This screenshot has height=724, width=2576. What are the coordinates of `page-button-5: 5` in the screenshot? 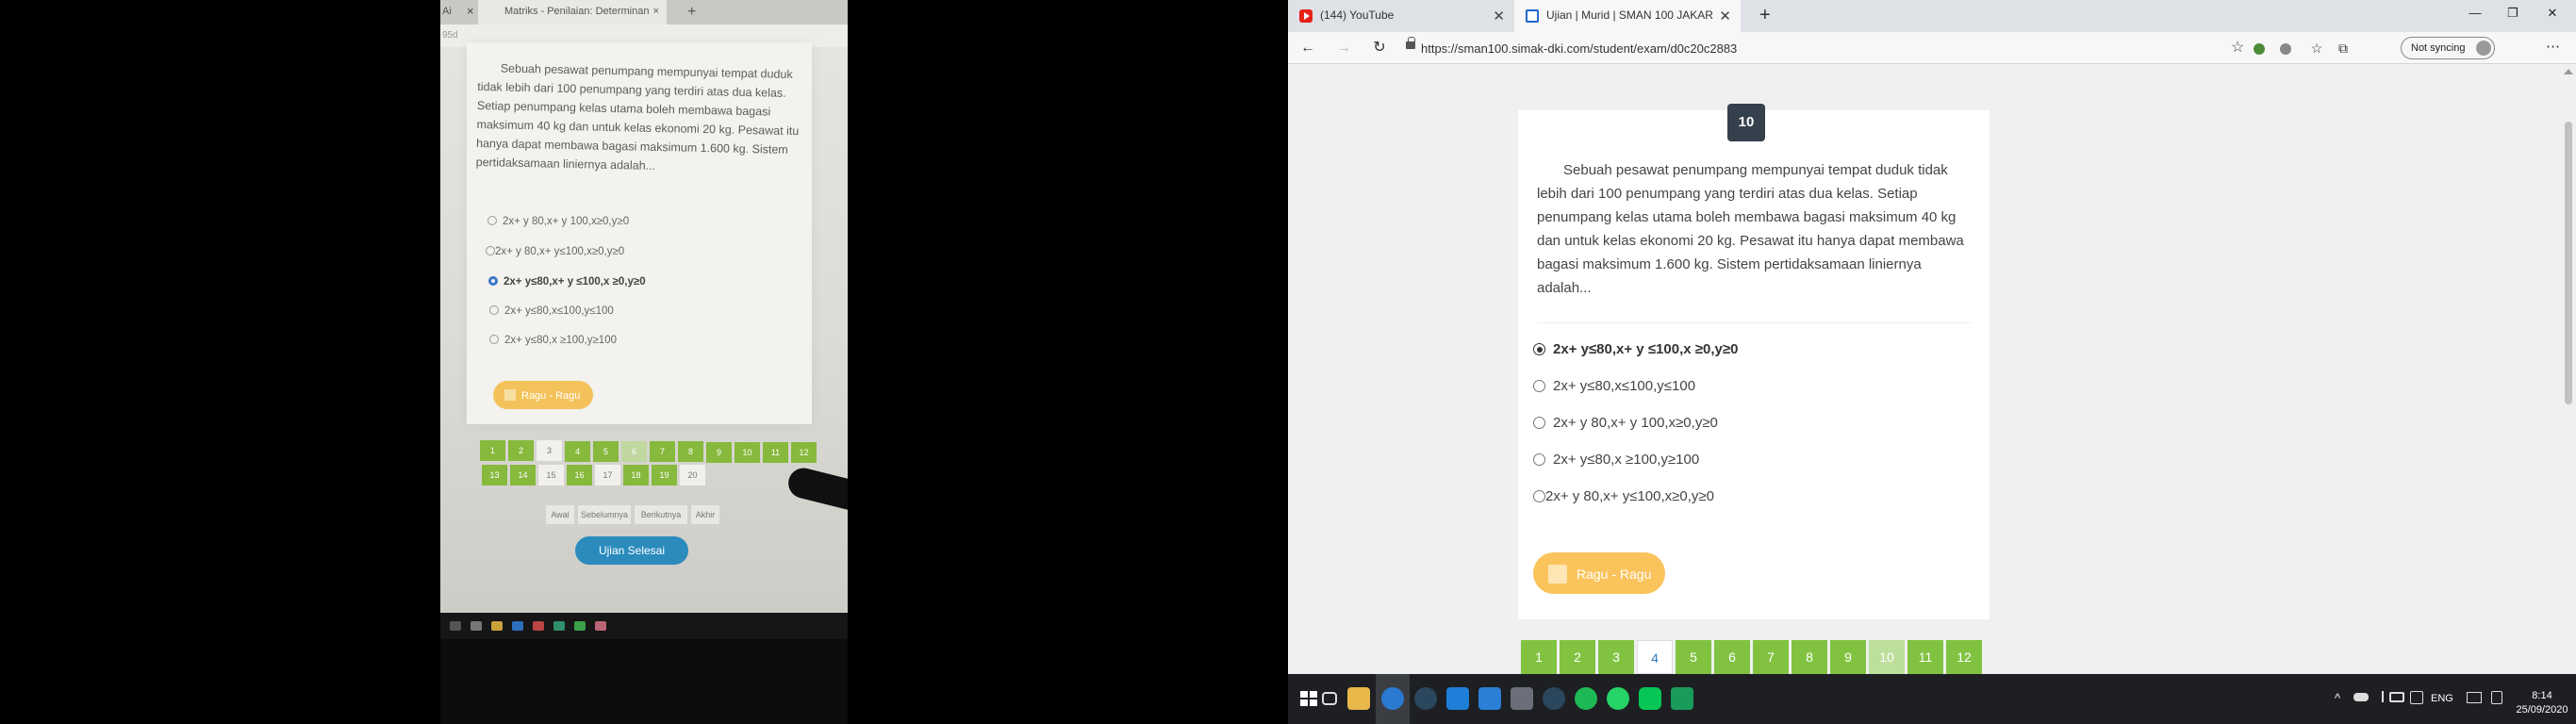 It's located at (1693, 657).